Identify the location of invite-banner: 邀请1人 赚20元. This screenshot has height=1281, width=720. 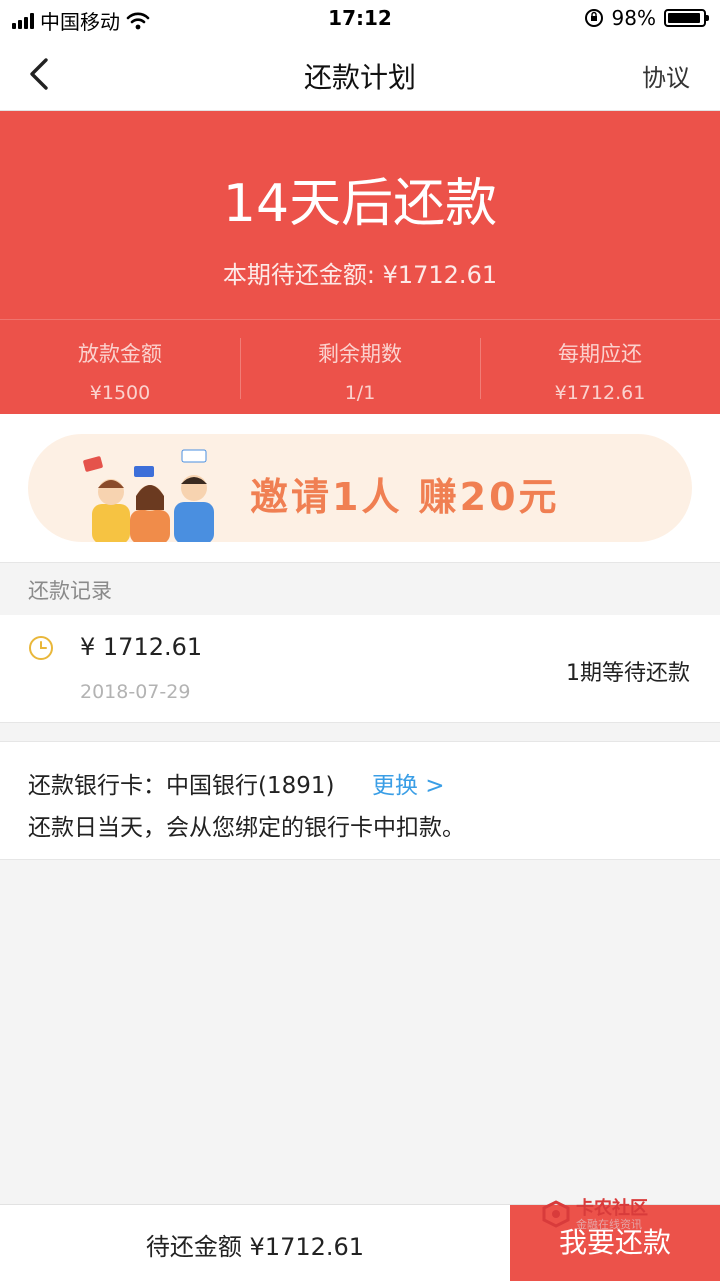
(360, 488).